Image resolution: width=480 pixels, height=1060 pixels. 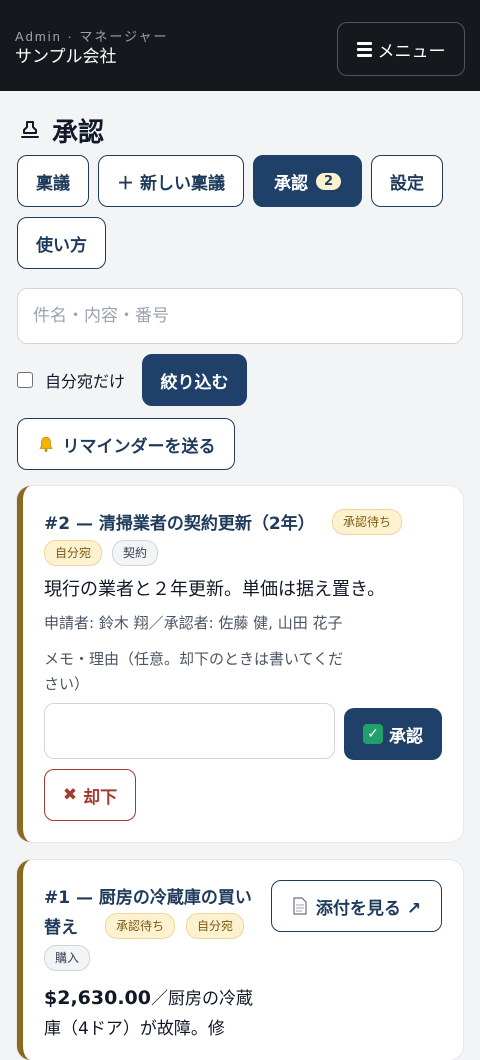 What do you see at coordinates (53, 183) in the screenshot?
I see `tab-ringi-label: 稟議` at bounding box center [53, 183].